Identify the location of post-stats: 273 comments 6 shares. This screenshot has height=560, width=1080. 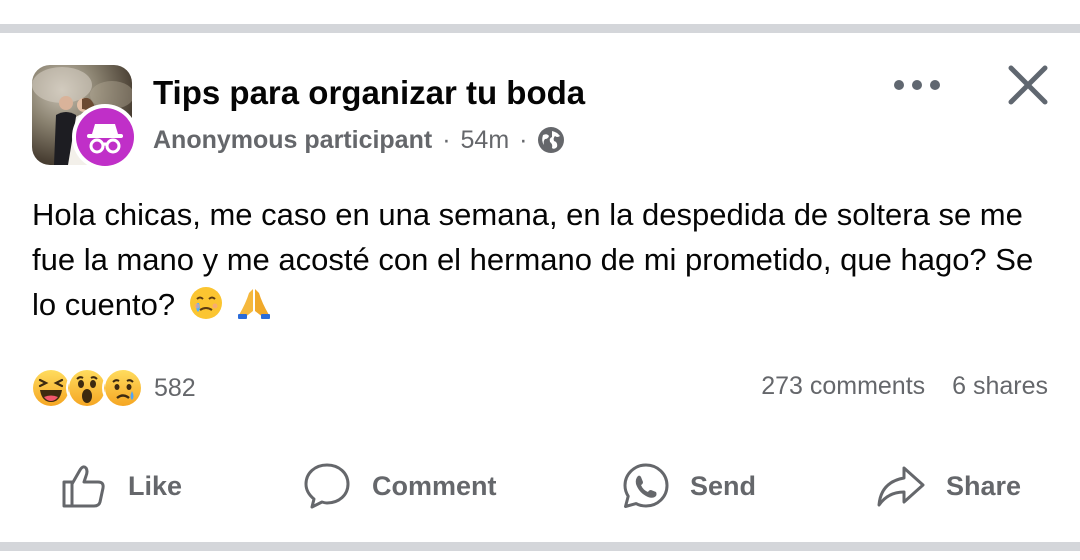
(904, 386).